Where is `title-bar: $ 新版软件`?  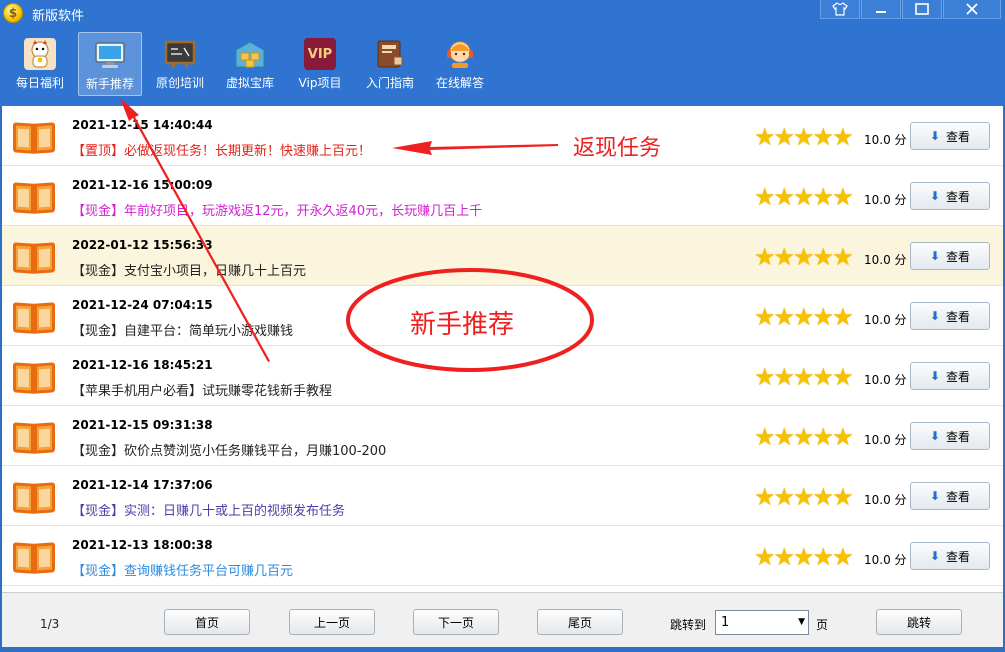
title-bar: $ 新版软件 is located at coordinates (502, 13).